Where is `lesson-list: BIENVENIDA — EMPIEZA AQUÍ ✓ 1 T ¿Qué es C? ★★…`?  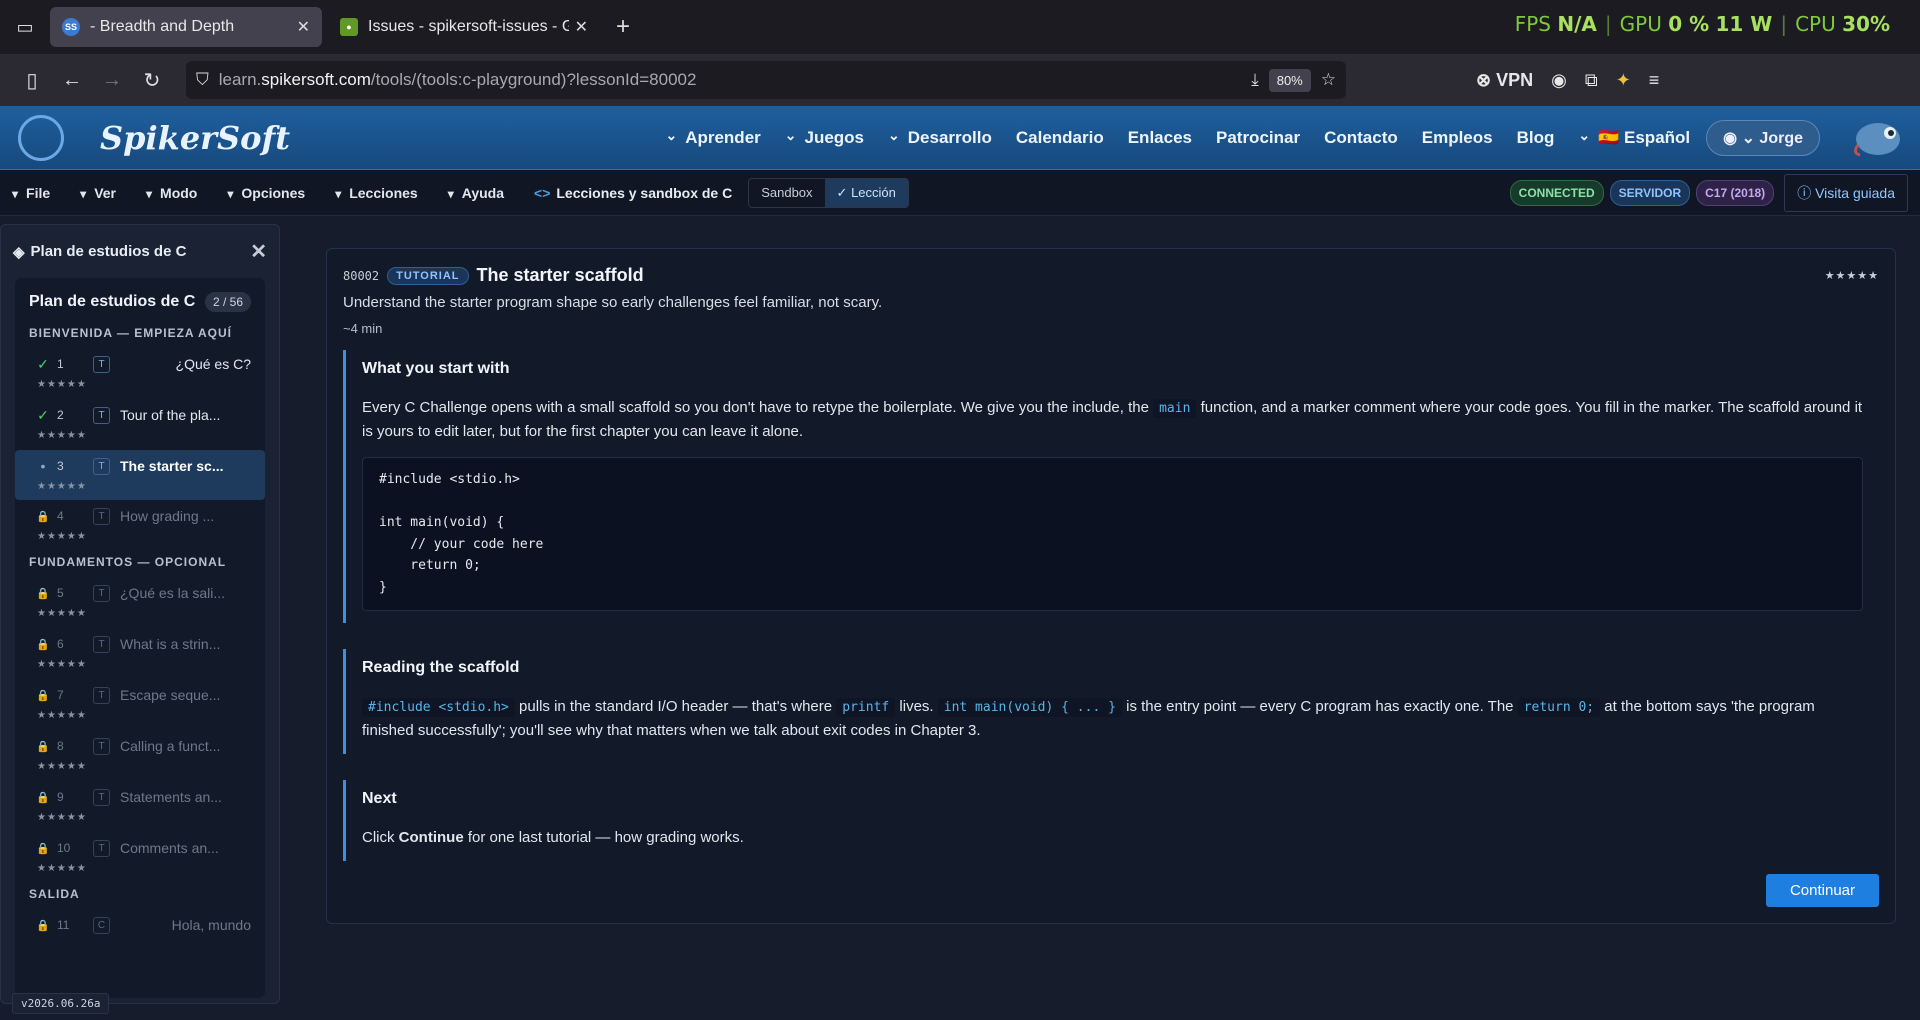
lesson-list: BIENVENIDA — EMPIEZA AQUÍ ✓ 1 T ¿Qué es C? ★★… is located at coordinates (140, 630).